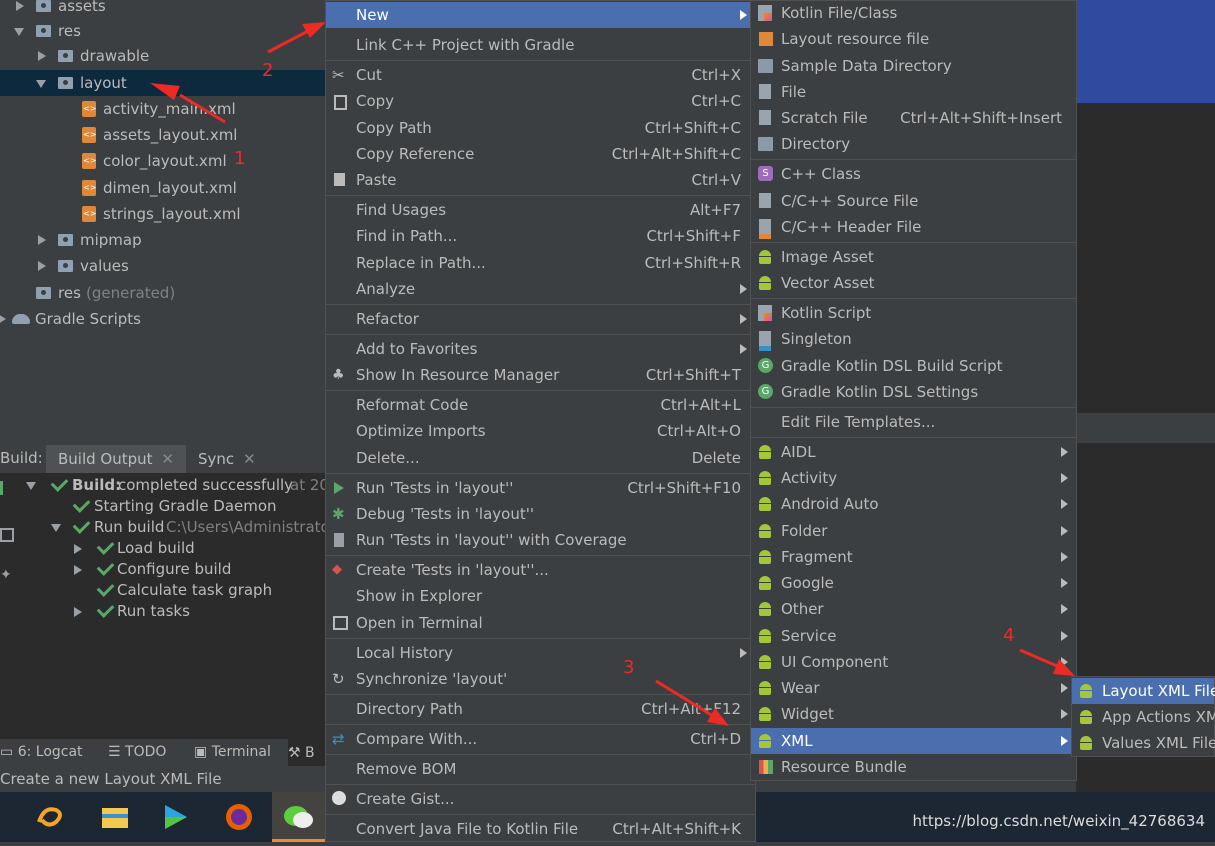 This screenshot has width=1215, height=846. Describe the element at coordinates (232, 752) in the screenshot. I see `tab-terminal: ▣ Terminal` at that location.